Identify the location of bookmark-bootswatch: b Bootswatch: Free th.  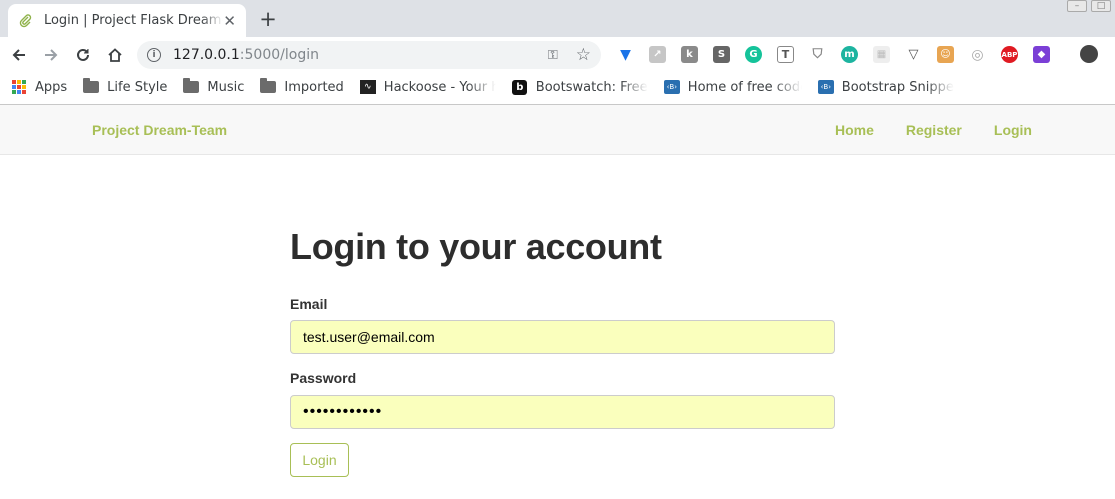
(580, 87).